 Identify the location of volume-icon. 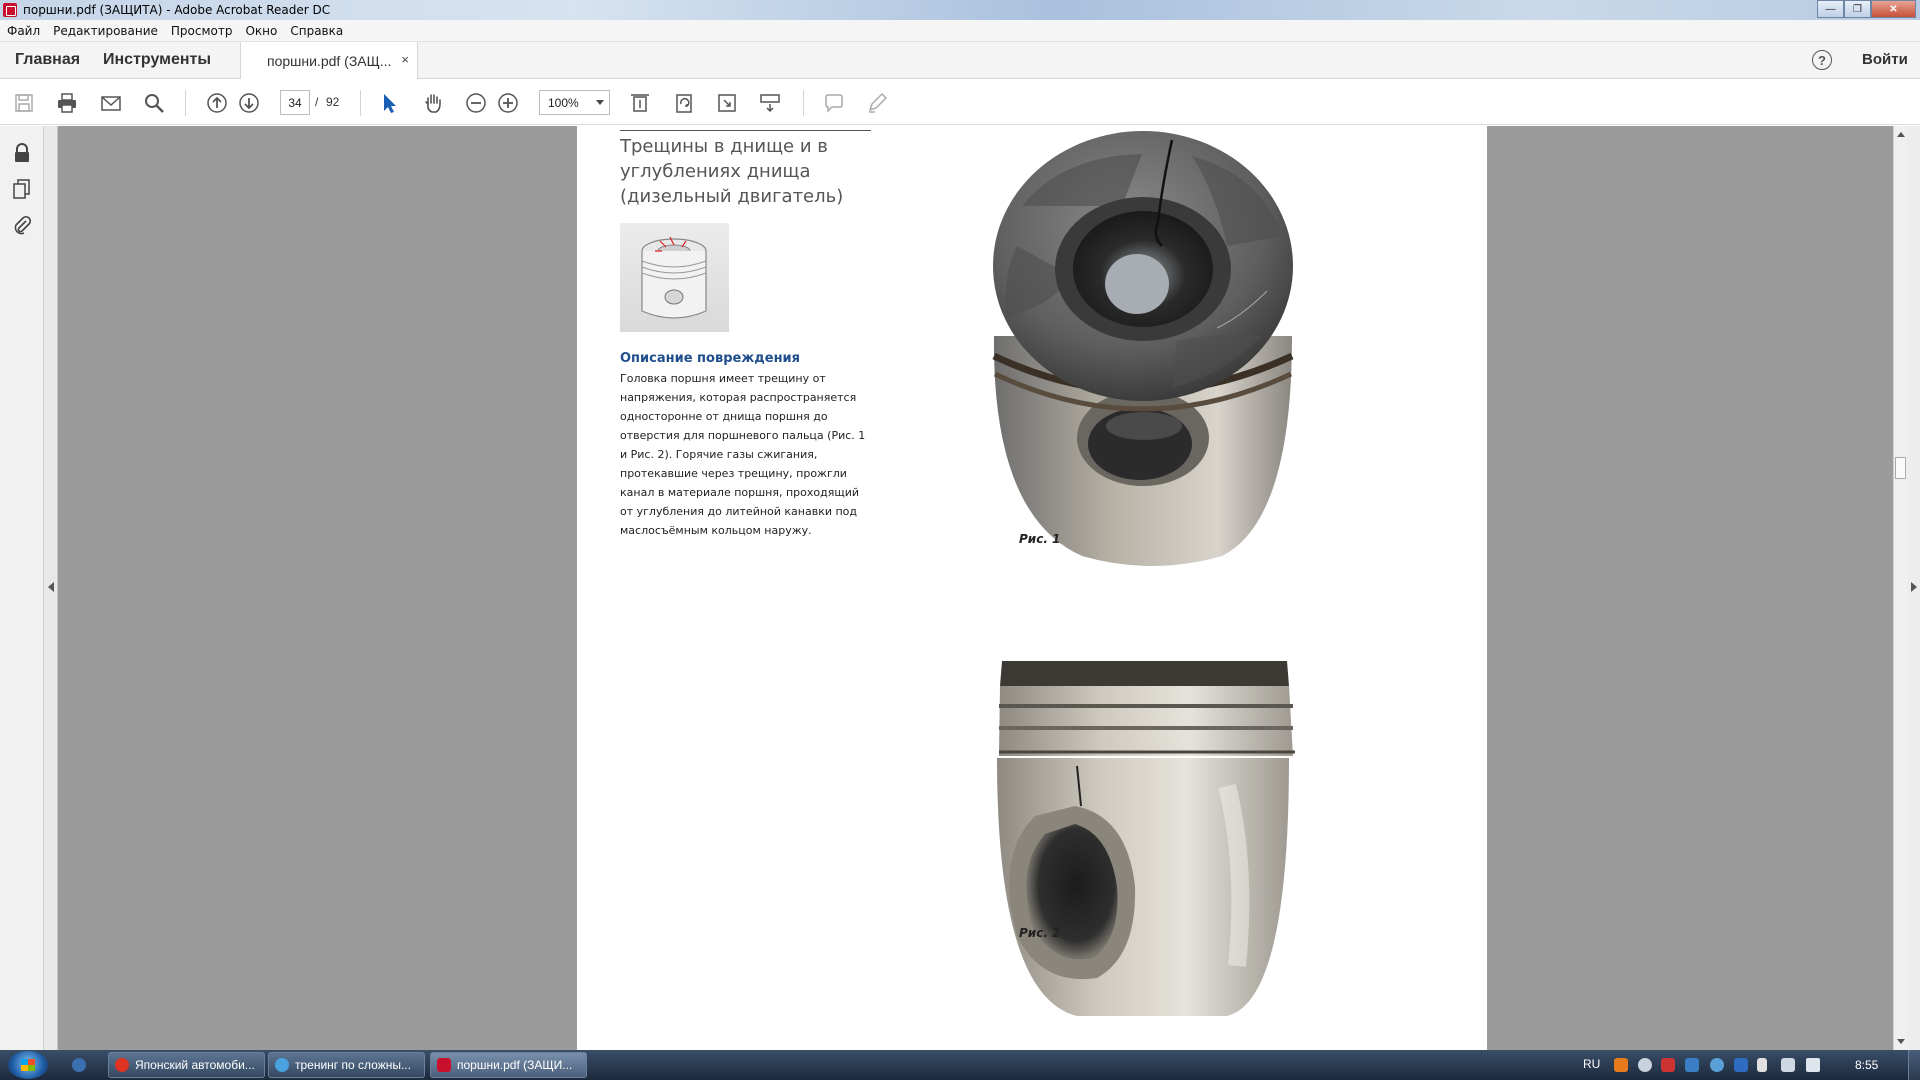
(1813, 1065).